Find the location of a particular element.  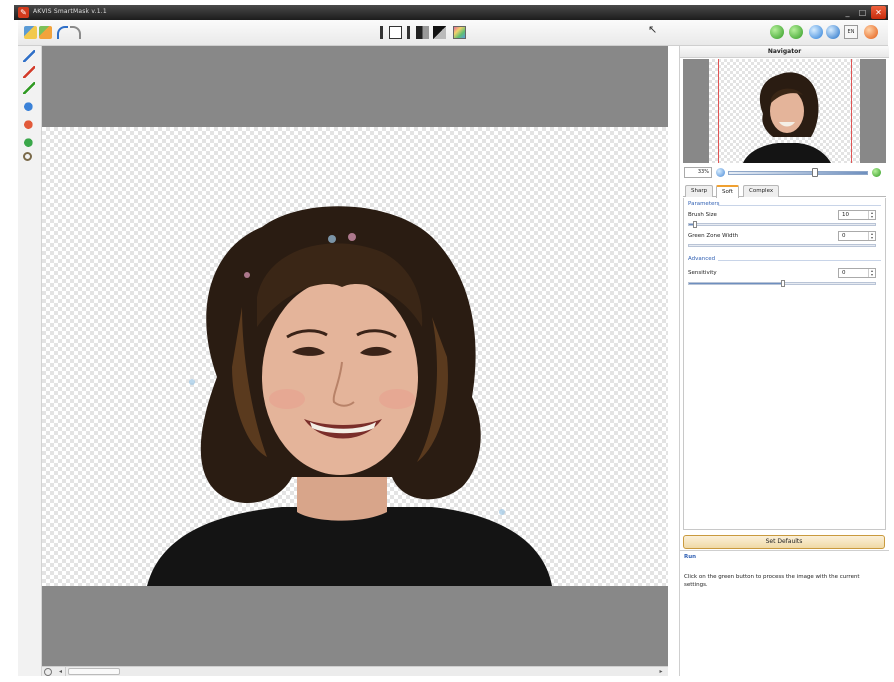

navigator-view-frame is located at coordinates (785, 111).